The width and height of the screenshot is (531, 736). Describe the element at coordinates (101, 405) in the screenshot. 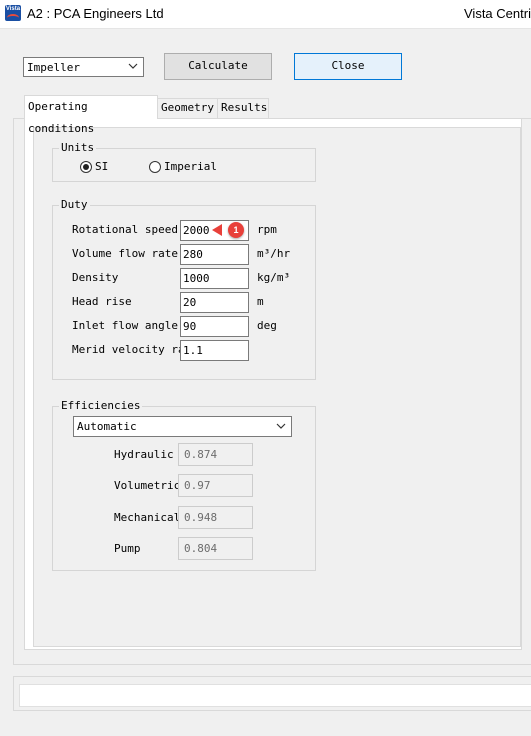

I see `efficiencies-group-title: Efficiencies` at that location.